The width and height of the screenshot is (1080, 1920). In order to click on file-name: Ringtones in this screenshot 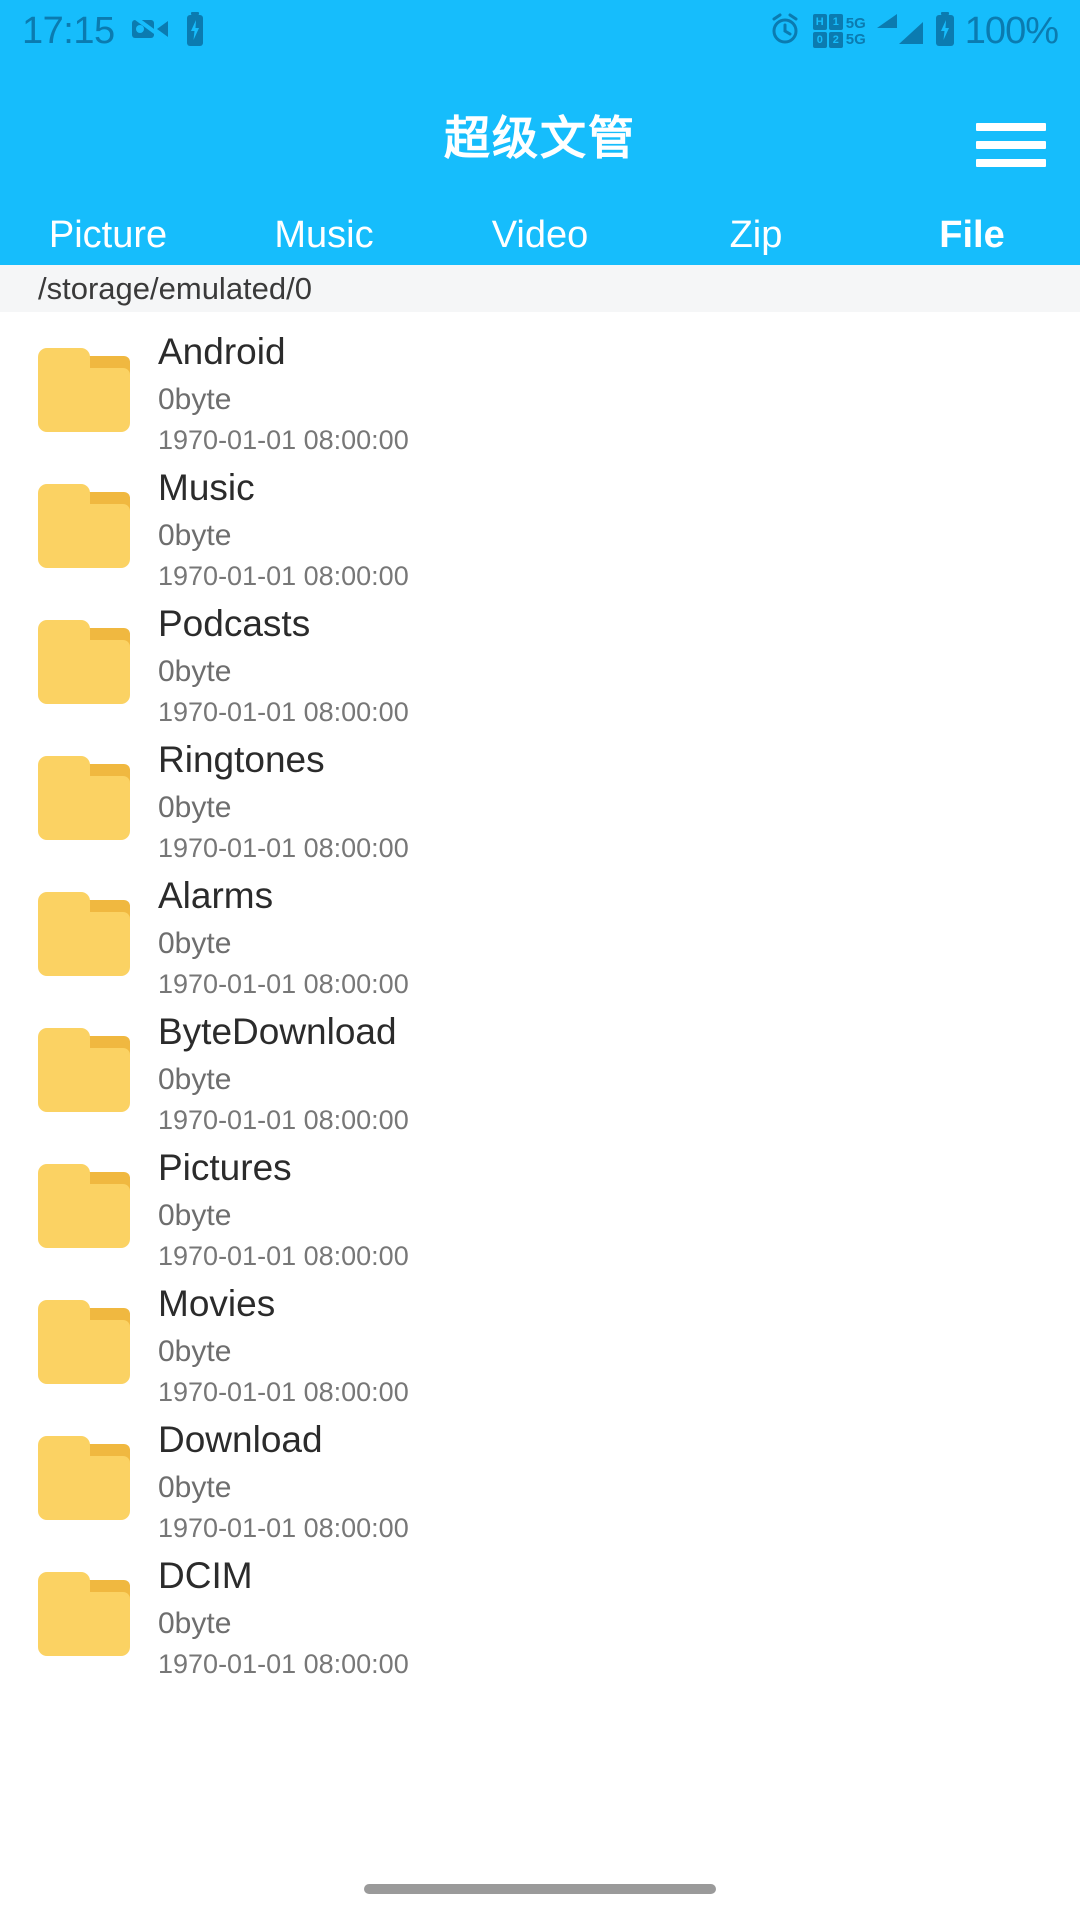, I will do `click(241, 759)`.